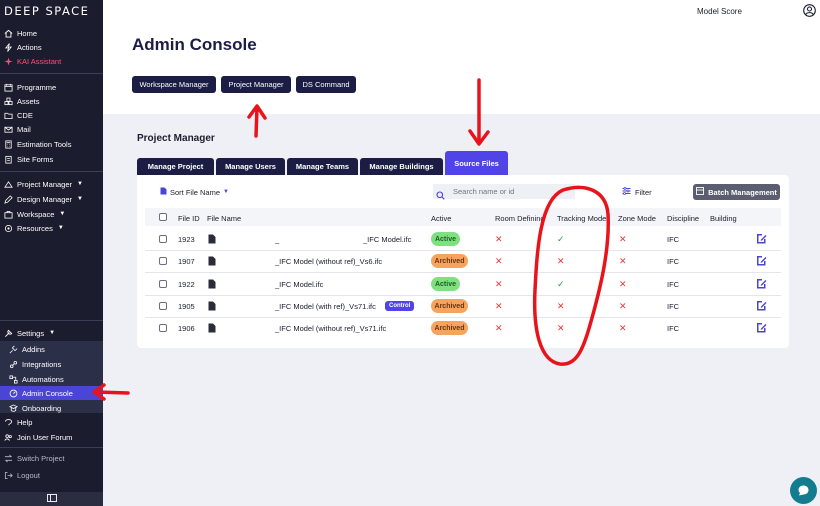 The image size is (820, 506). Describe the element at coordinates (31, 333) in the screenshot. I see `sidebar-item-label: Settings` at that location.